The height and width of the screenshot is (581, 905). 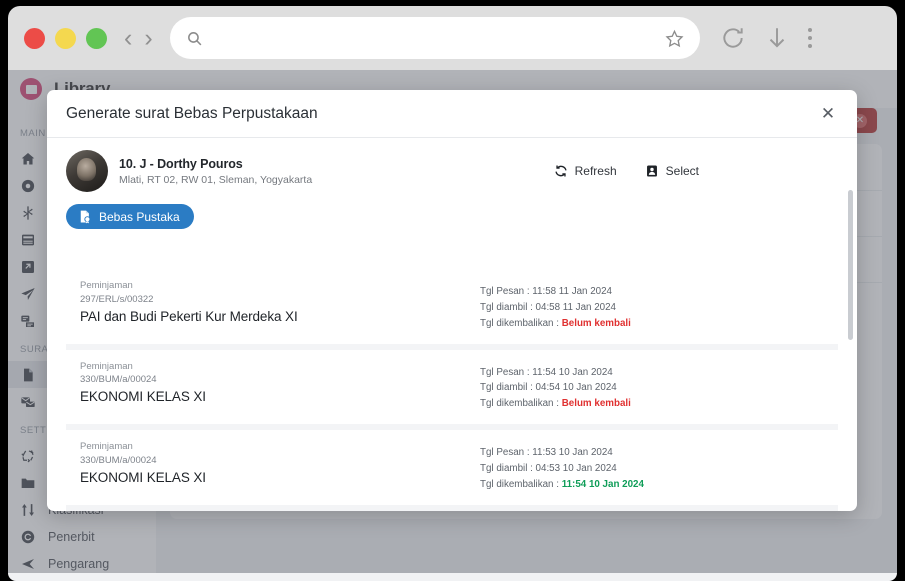 I want to click on member-name: 10. J - Dorthy Pouros, so click(x=181, y=163).